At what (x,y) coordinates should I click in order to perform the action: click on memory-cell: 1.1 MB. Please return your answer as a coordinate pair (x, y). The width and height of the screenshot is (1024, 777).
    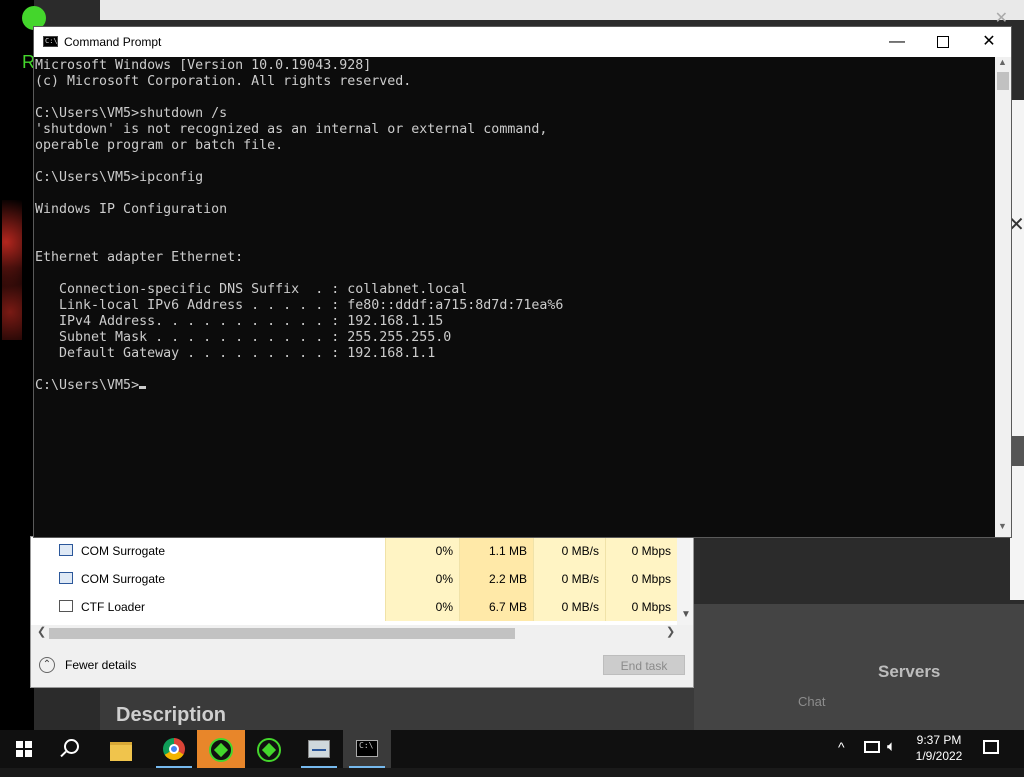
    Looking at the image, I should click on (496, 551).